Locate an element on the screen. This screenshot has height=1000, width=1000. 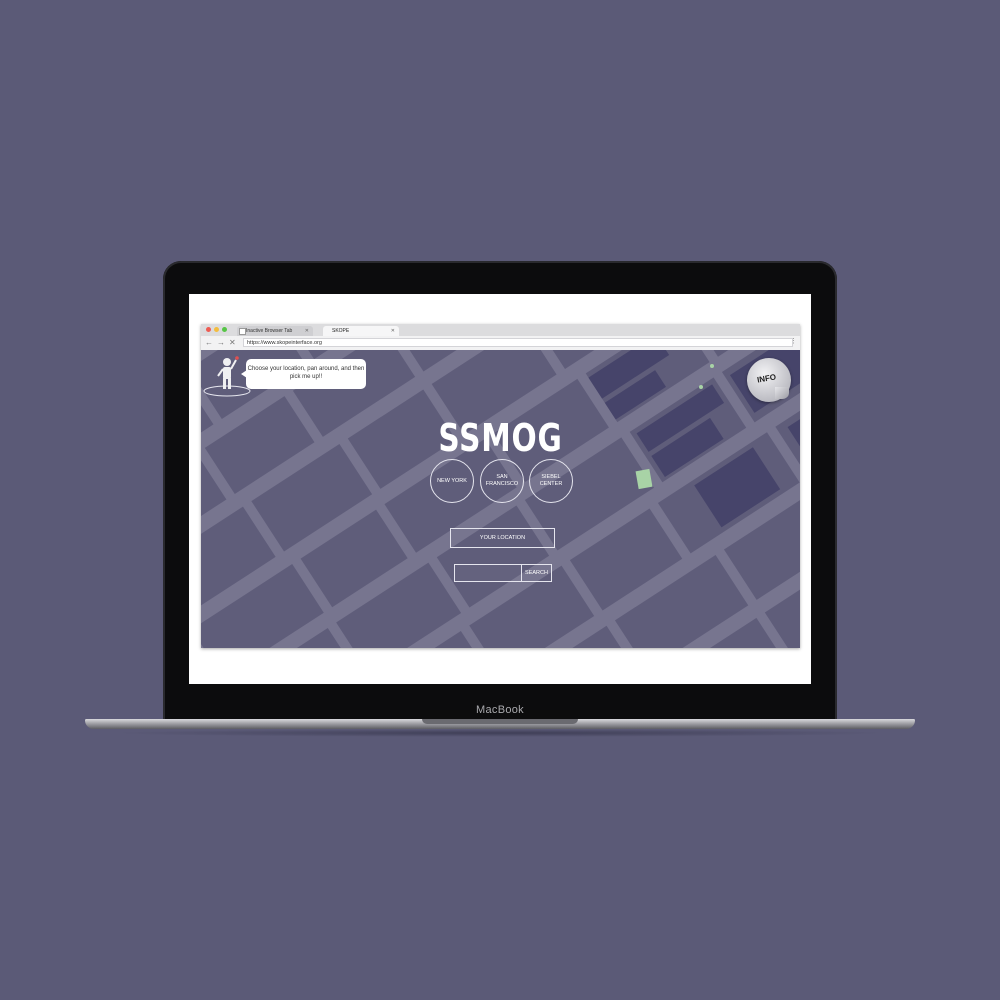
your-location-button: YOUR LOCATION is located at coordinates (502, 538).